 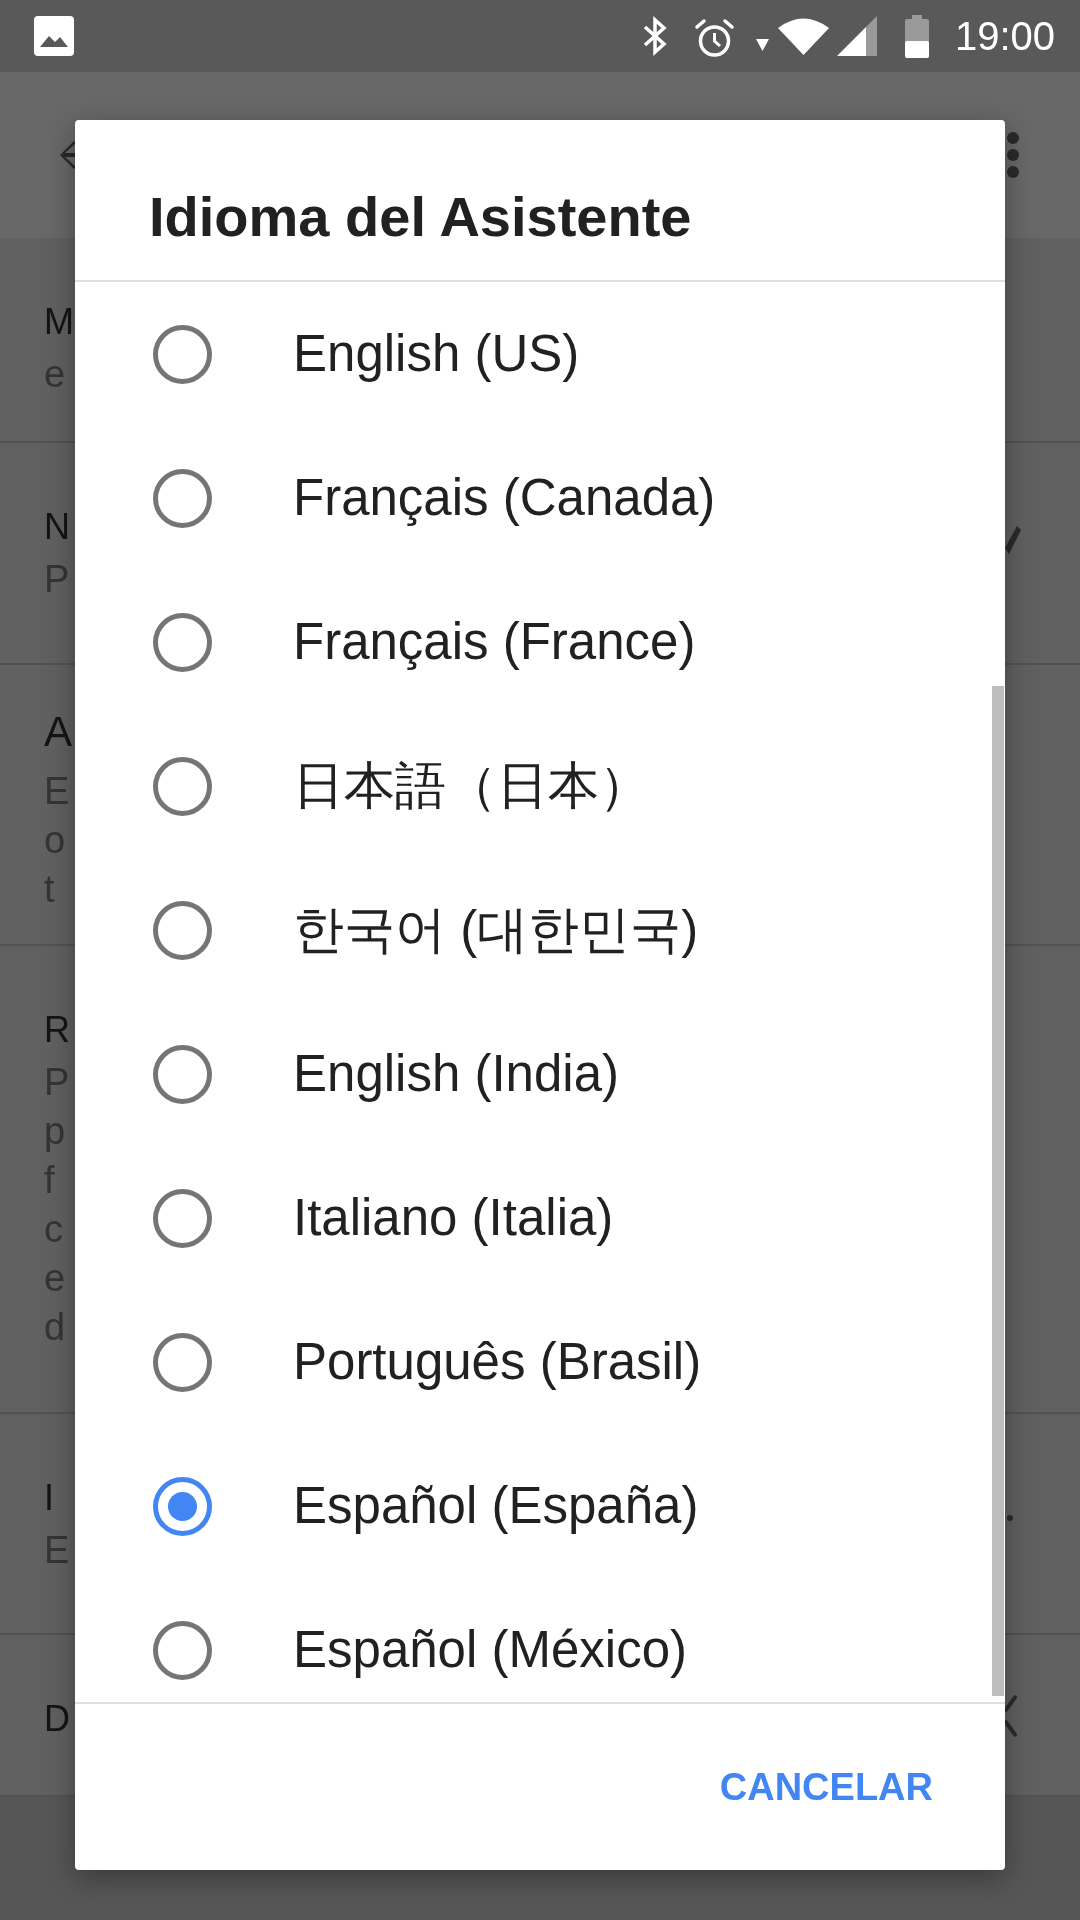 What do you see at coordinates (1004, 36) in the screenshot?
I see `clock-time: 19:00` at bounding box center [1004, 36].